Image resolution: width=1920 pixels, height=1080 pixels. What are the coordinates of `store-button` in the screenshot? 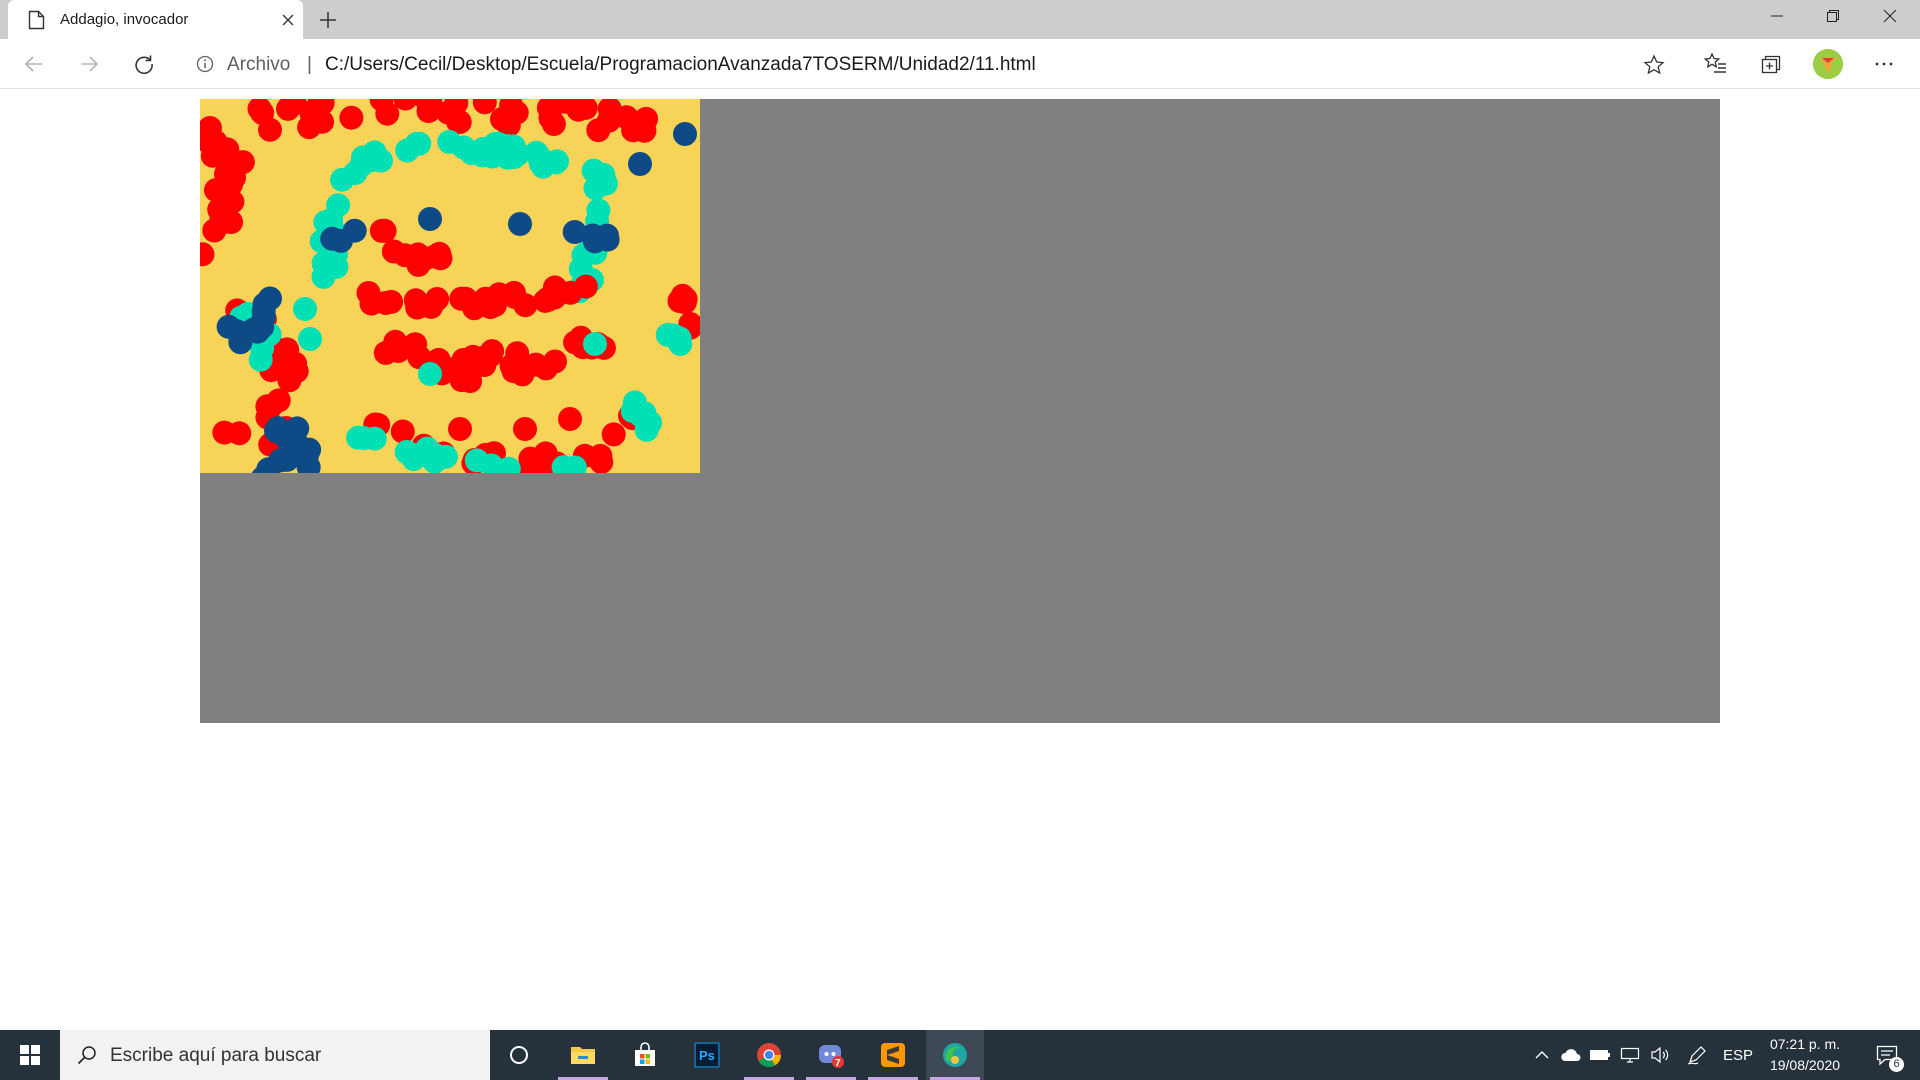 It's located at (645, 1055).